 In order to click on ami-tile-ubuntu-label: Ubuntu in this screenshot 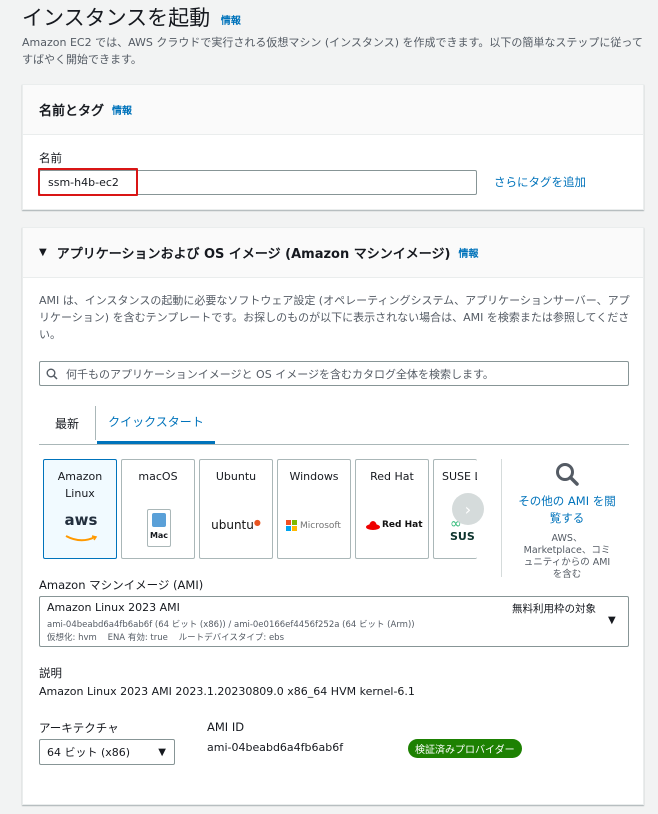, I will do `click(236, 476)`.